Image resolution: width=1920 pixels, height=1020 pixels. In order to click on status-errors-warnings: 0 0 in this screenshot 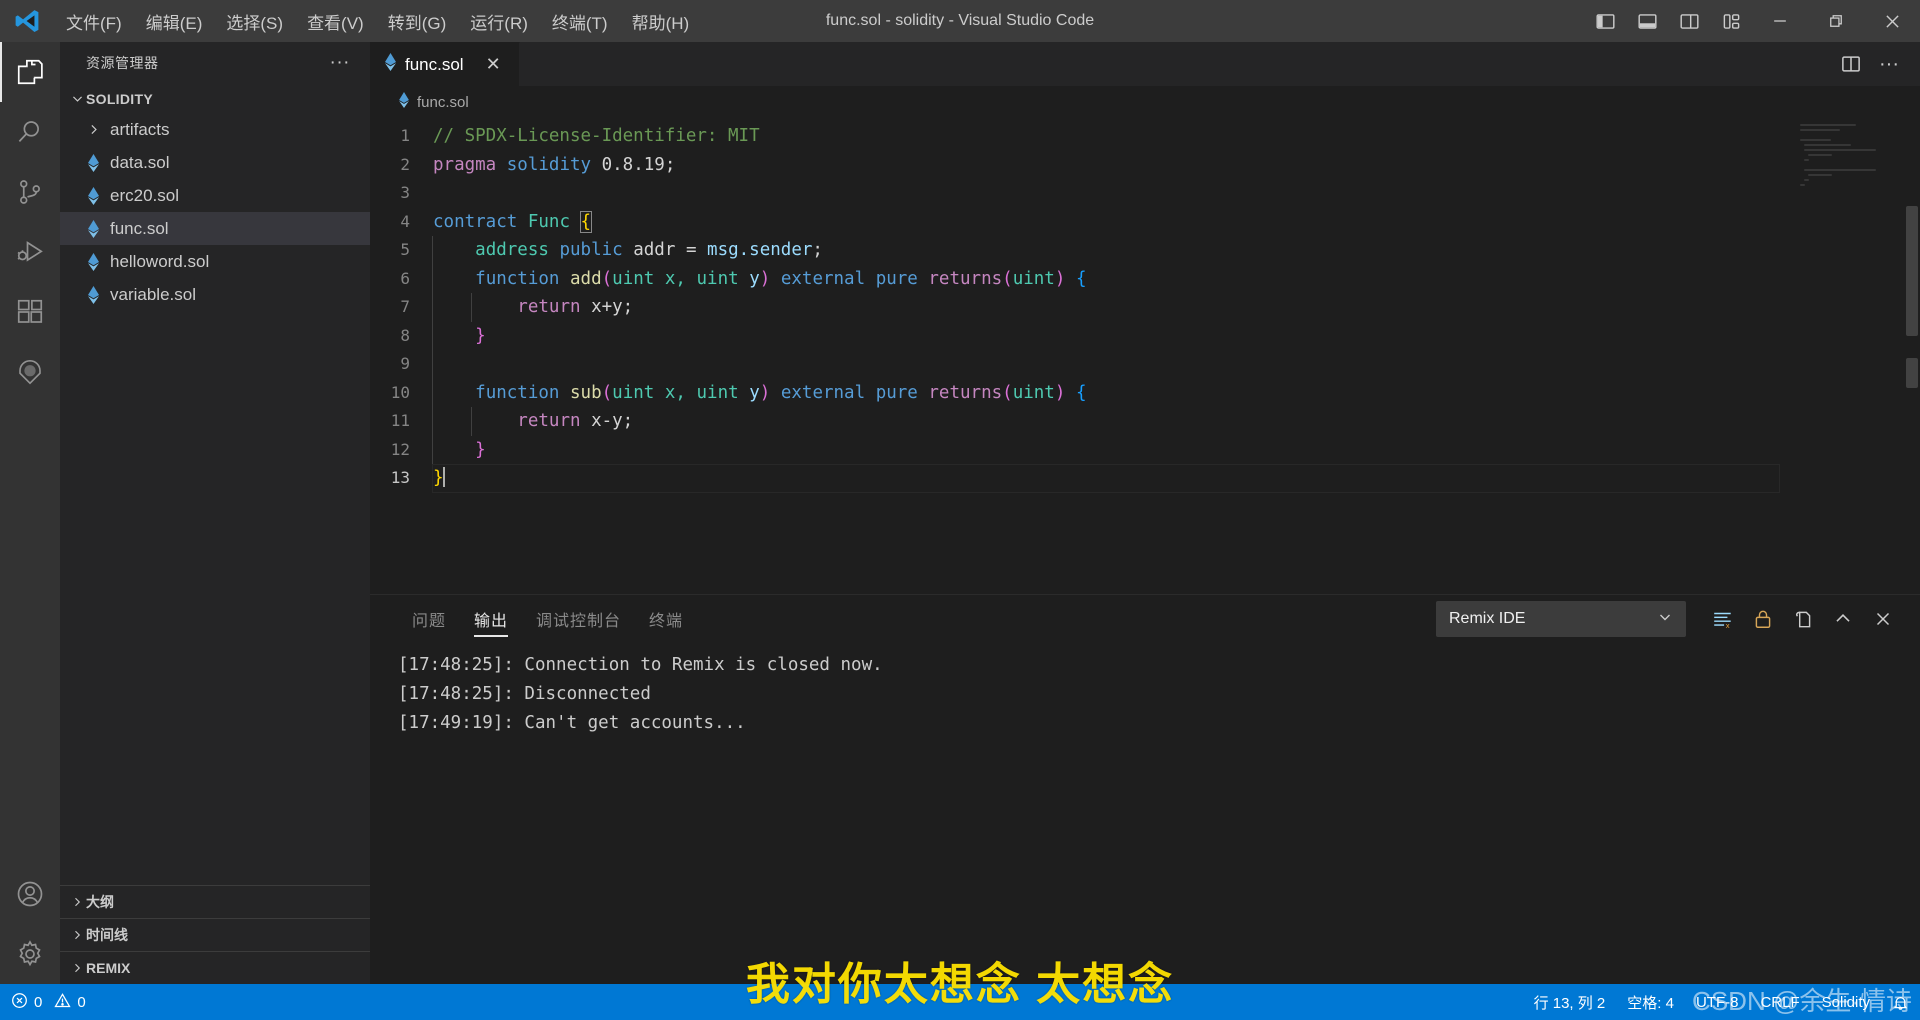, I will do `click(48, 1002)`.